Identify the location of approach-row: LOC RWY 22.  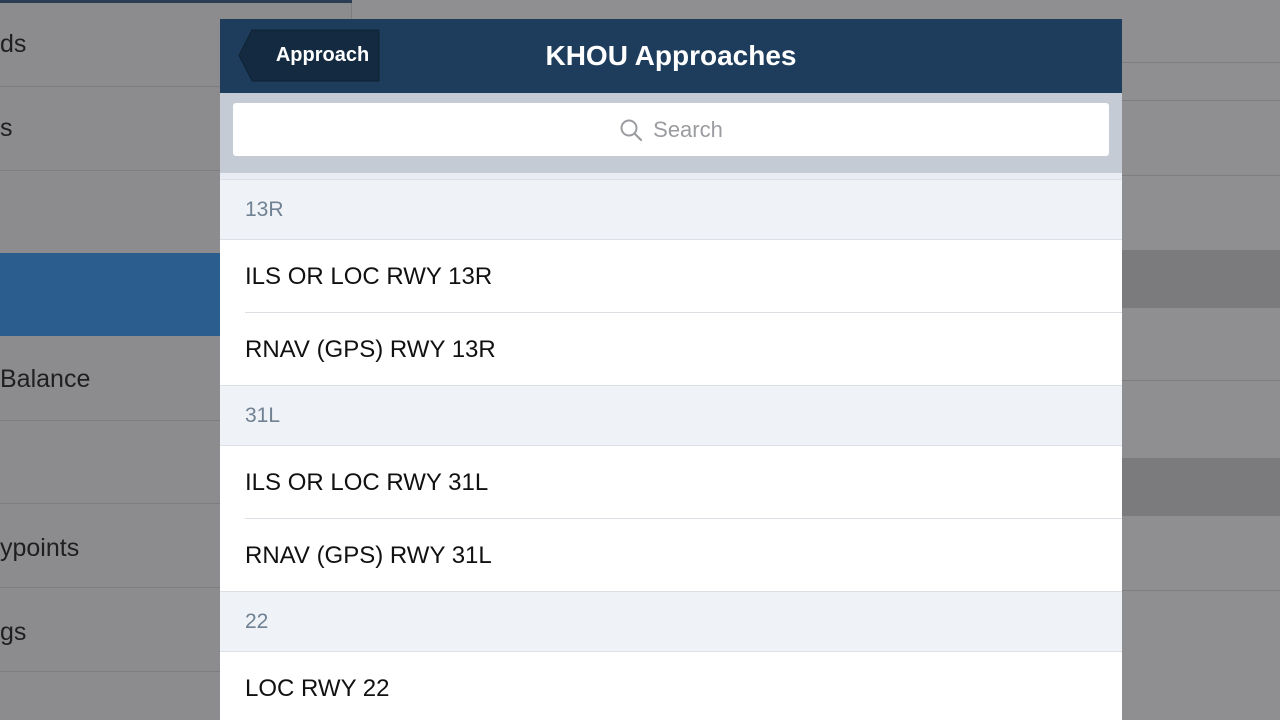
(671, 686).